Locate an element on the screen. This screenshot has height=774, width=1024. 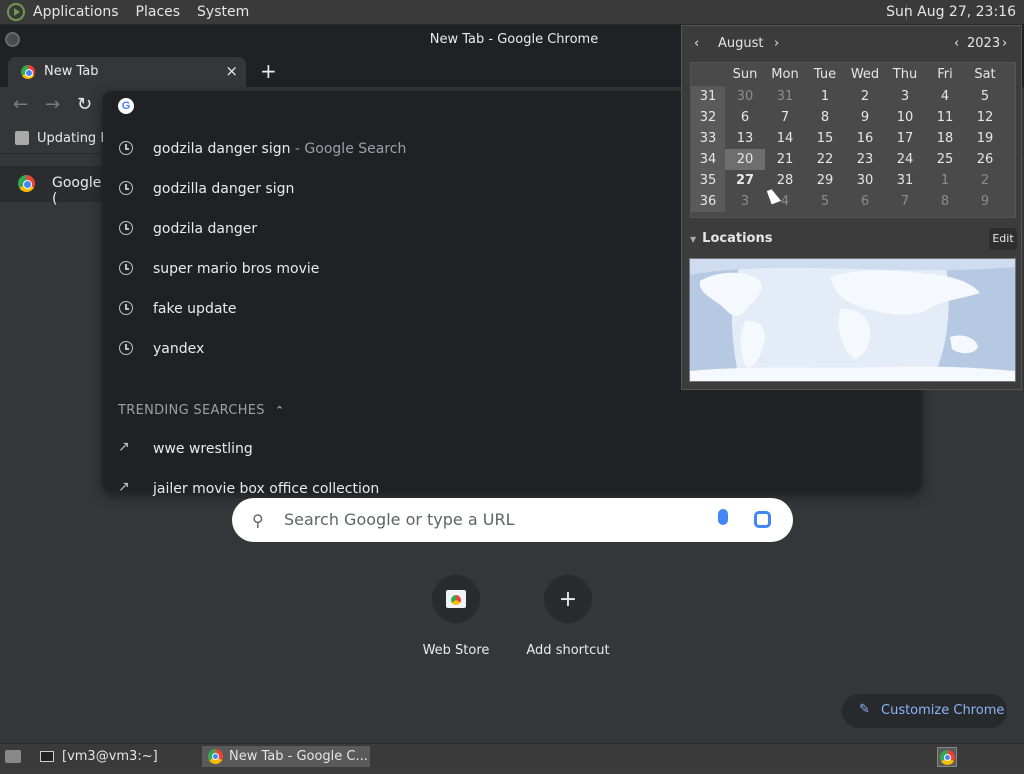
close-tab-icon: × is located at coordinates (231, 71).